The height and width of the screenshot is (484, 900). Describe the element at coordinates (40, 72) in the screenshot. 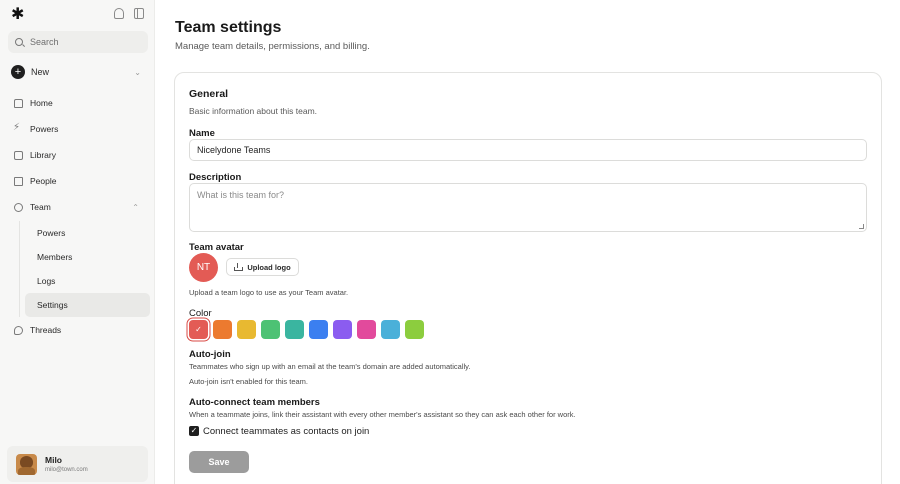

I see `new-label: New` at that location.